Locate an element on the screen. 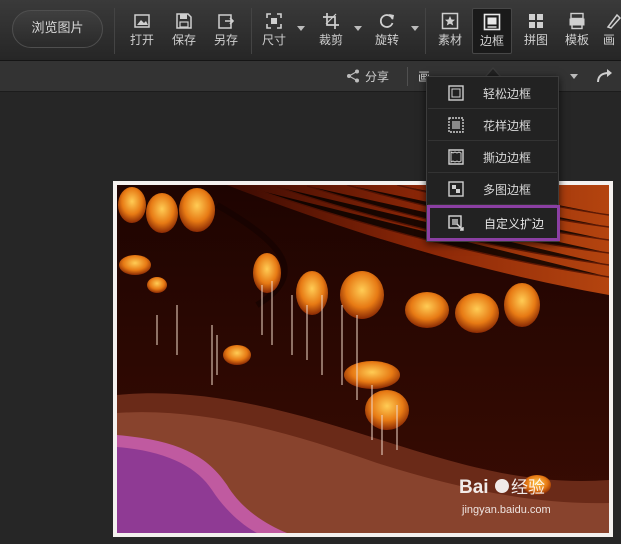 This screenshot has width=621, height=544. open-label: 打开 is located at coordinates (141, 40).